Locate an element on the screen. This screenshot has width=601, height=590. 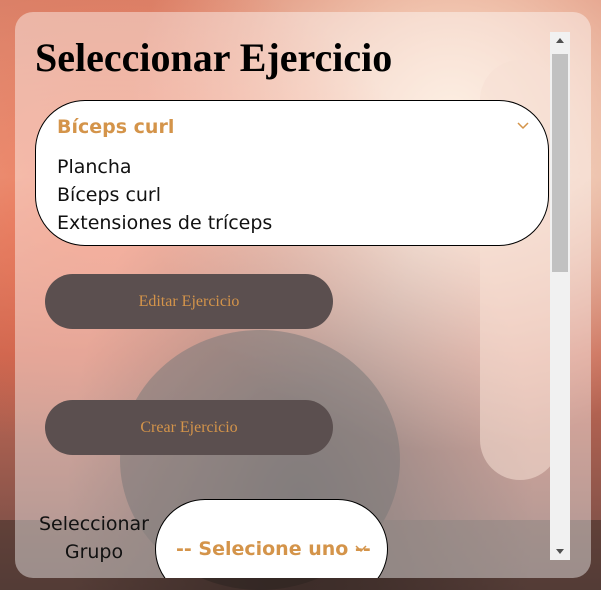
exercise-selected-value: Bíceps curl is located at coordinates (116, 127).